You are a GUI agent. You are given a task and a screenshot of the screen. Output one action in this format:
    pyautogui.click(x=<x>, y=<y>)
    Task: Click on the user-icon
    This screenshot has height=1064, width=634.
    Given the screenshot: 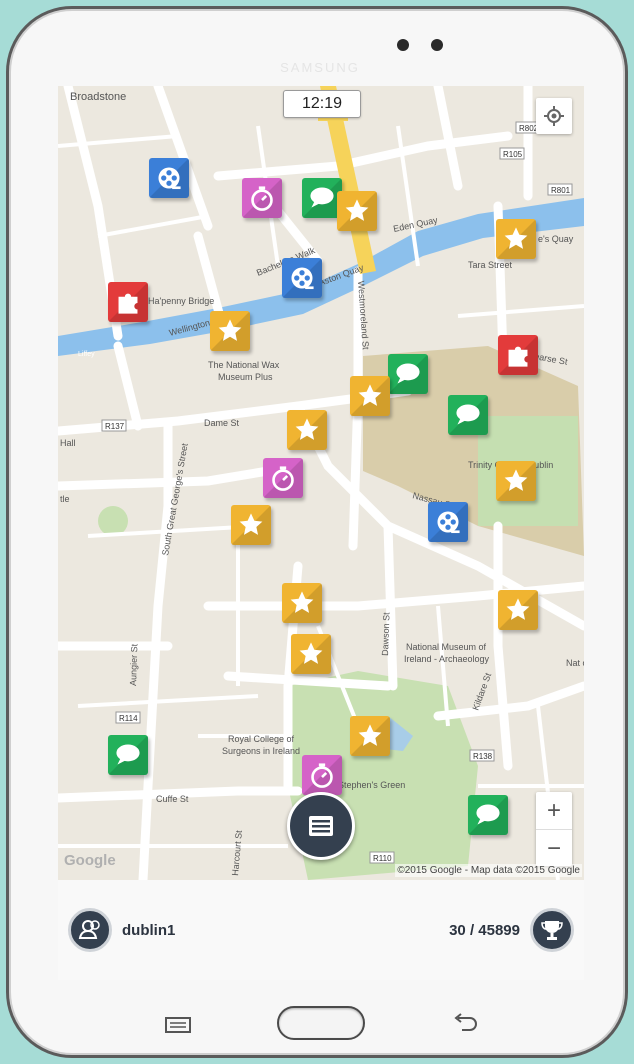 What is the action you would take?
    pyautogui.click(x=89, y=929)
    